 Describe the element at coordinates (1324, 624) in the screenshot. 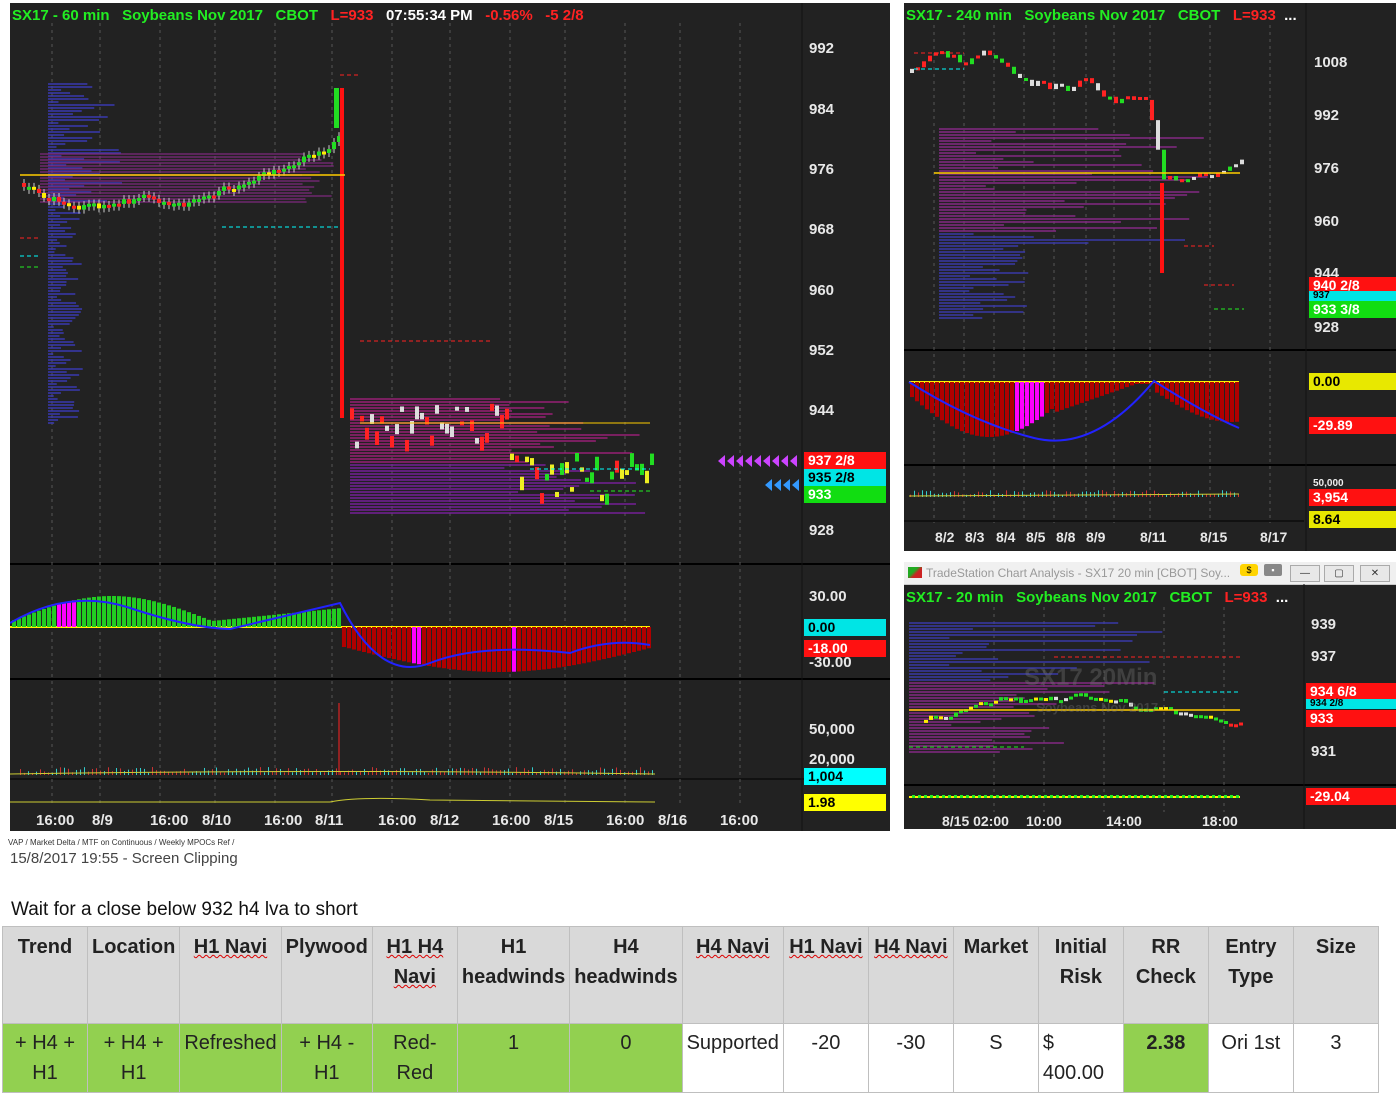

I see `price-axis-label: 939` at that location.